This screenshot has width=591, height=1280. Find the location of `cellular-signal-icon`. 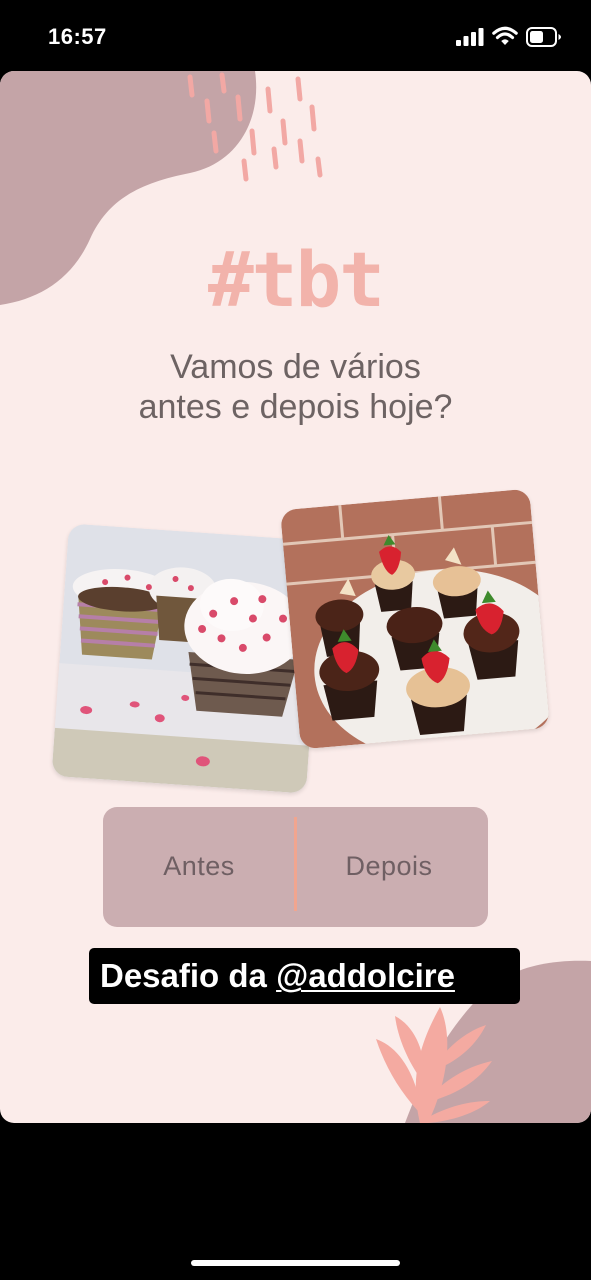

cellular-signal-icon is located at coordinates (470, 37).